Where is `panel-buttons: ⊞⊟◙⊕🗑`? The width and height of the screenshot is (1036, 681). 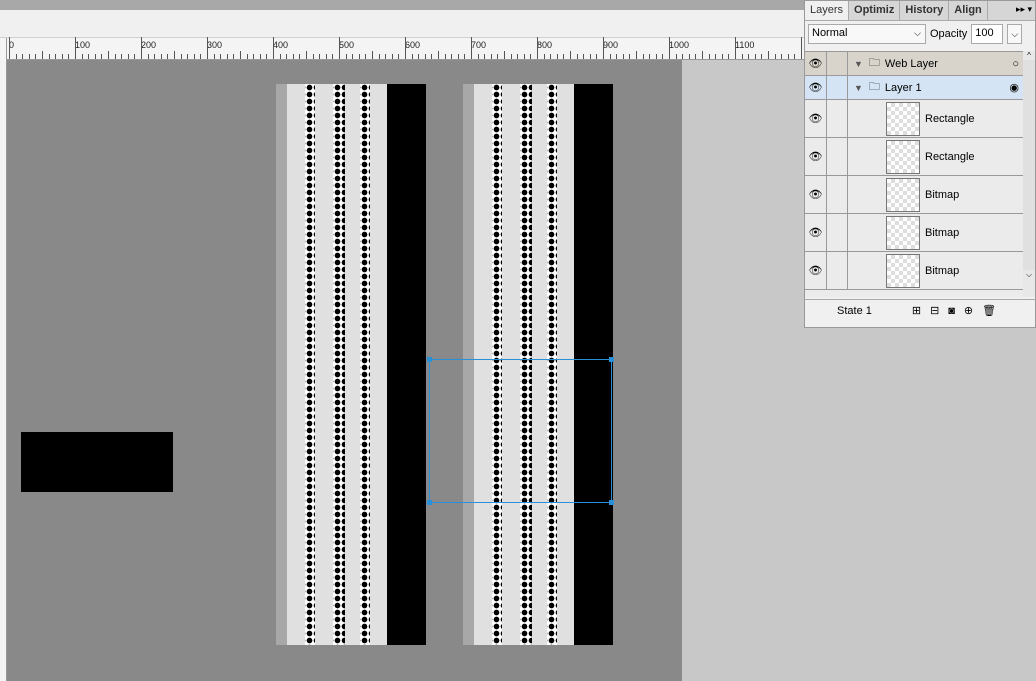 panel-buttons: ⊞⊟◙⊕🗑 is located at coordinates (958, 310).